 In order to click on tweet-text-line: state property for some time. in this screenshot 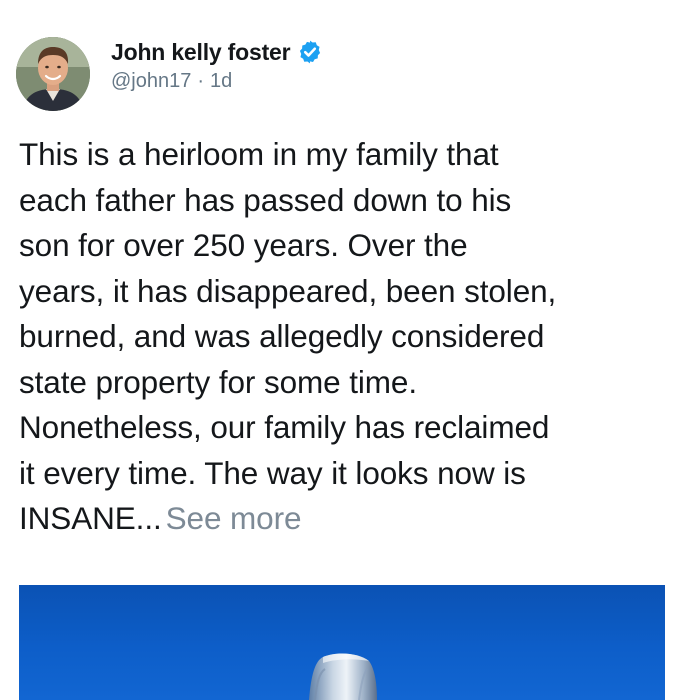, I will do `click(218, 381)`.